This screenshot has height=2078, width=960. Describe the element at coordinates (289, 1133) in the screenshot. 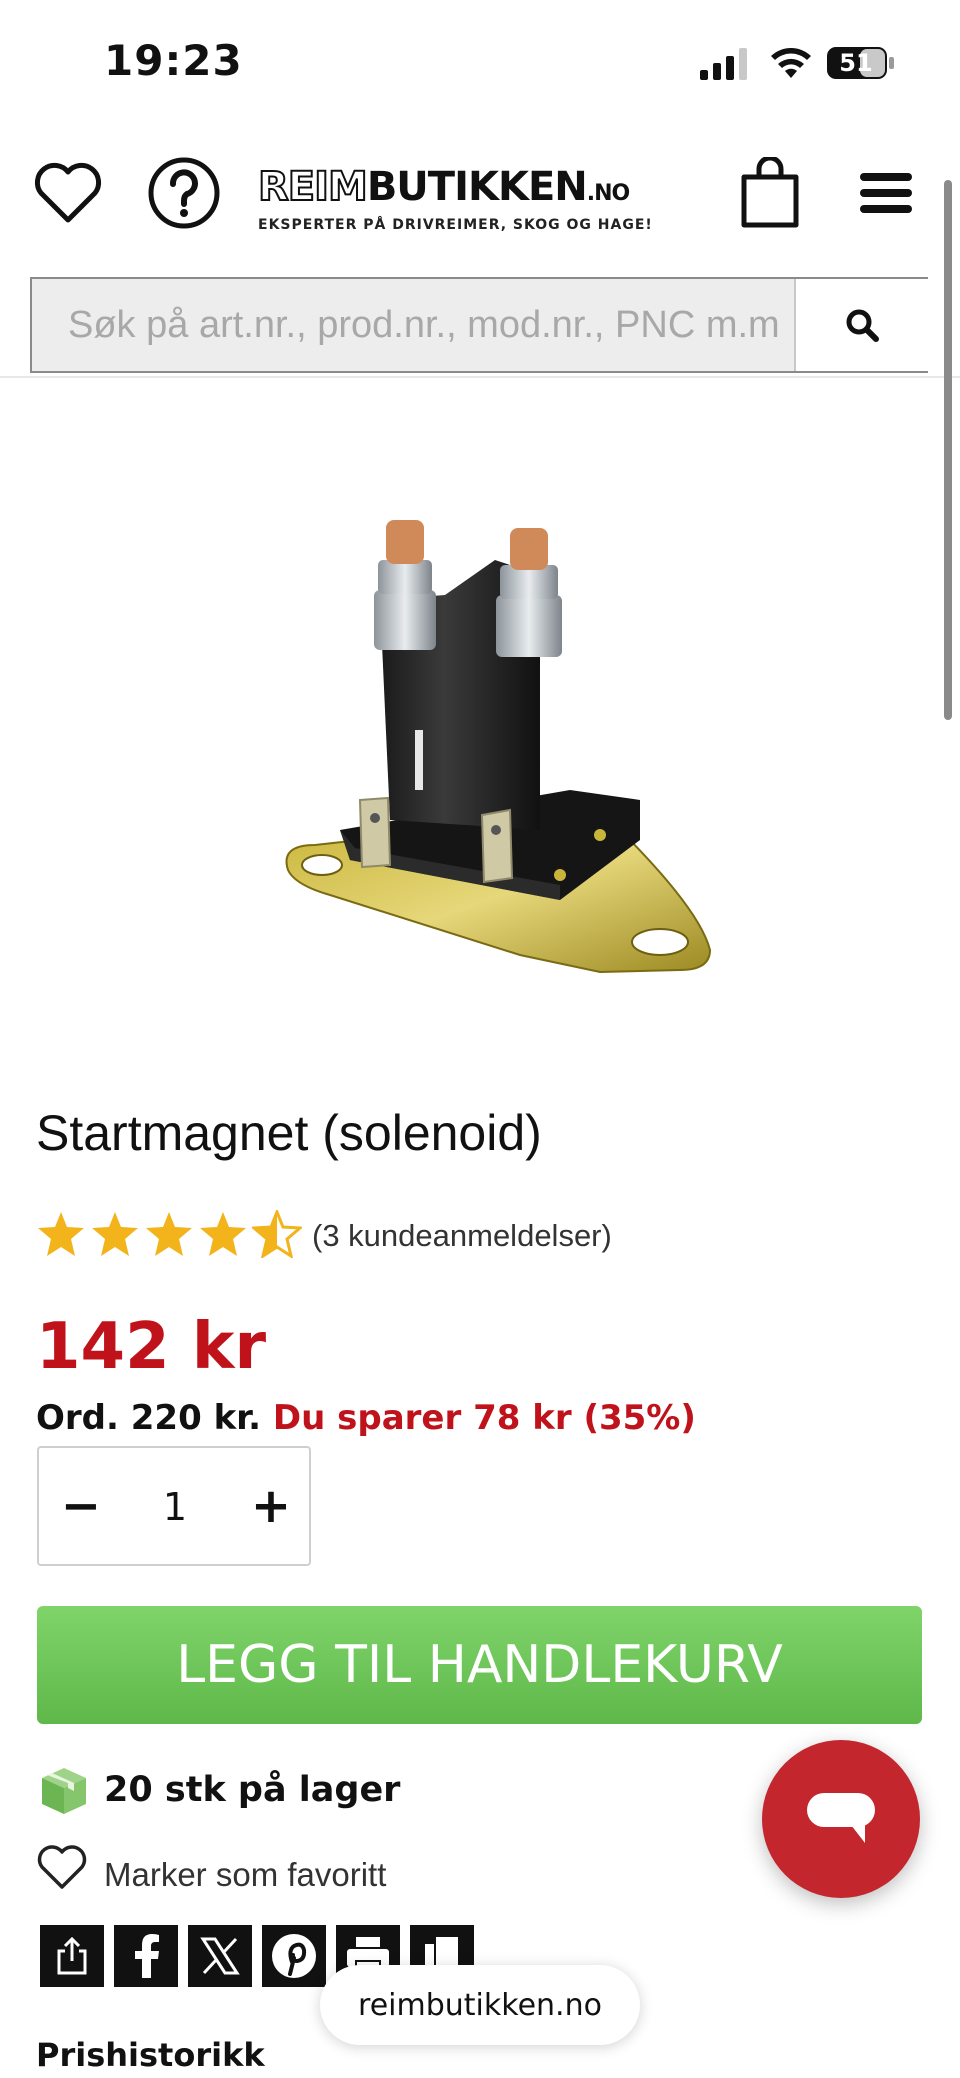

I see `product-title: Startmagnet (solenoid)` at that location.